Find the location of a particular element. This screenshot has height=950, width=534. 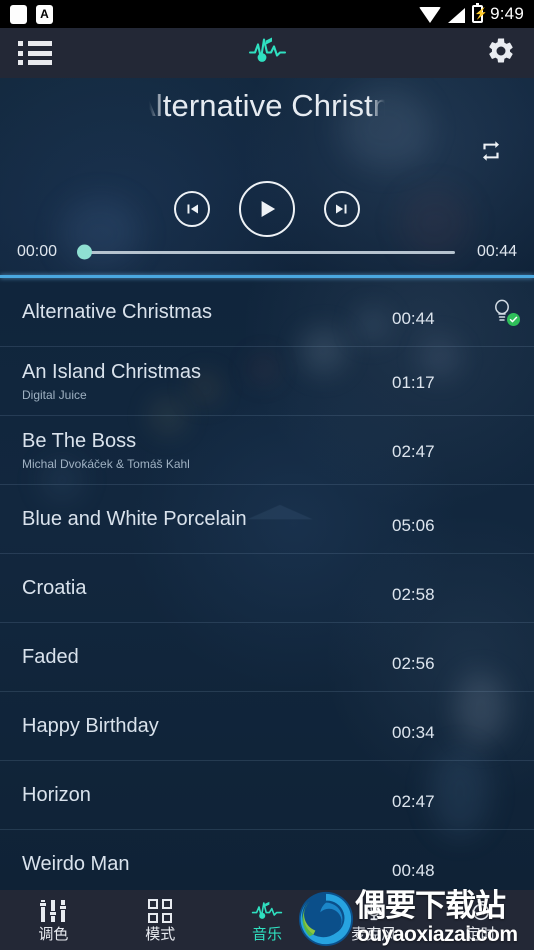

app-bar is located at coordinates (267, 53).